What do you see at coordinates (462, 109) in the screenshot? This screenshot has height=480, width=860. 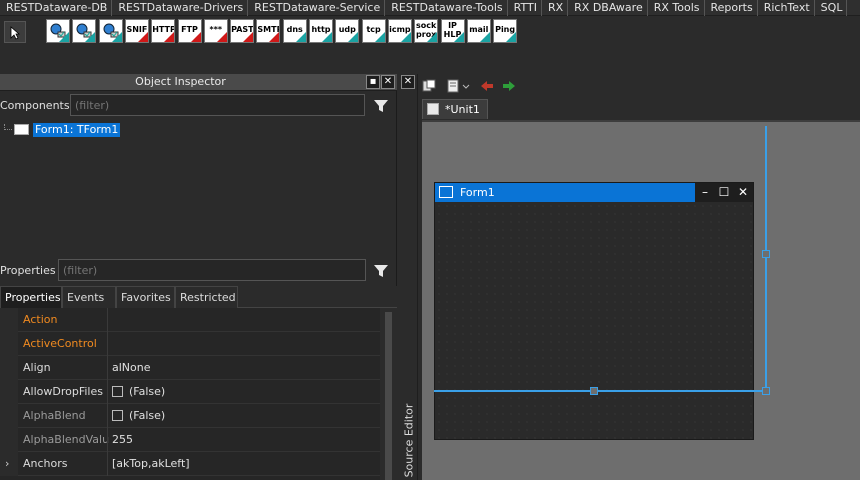 I see `unit-tab-label: *Unit1` at bounding box center [462, 109].